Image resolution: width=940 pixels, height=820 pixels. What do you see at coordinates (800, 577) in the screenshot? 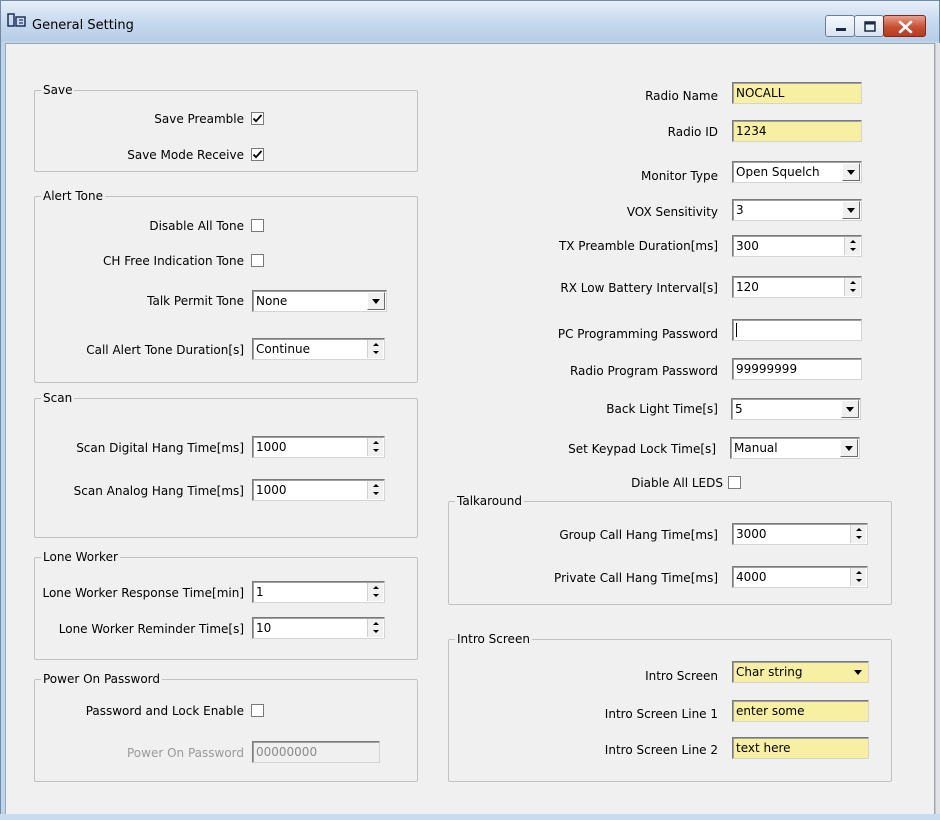
I see `private-call-hang-time-spinner: 4000` at bounding box center [800, 577].